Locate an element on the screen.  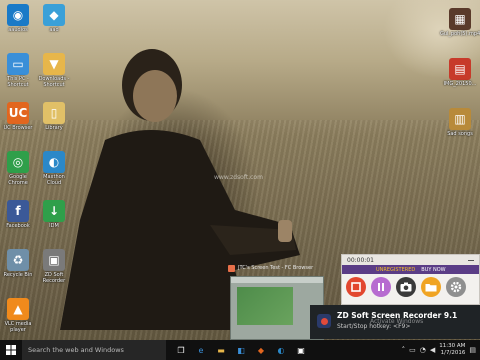
recorder-app-icon is located at coordinates (324, 321).